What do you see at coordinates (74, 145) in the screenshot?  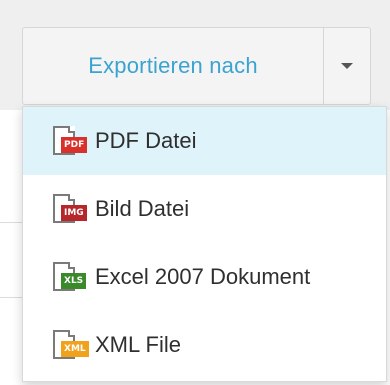 I see `file-type-badge: PDF` at bounding box center [74, 145].